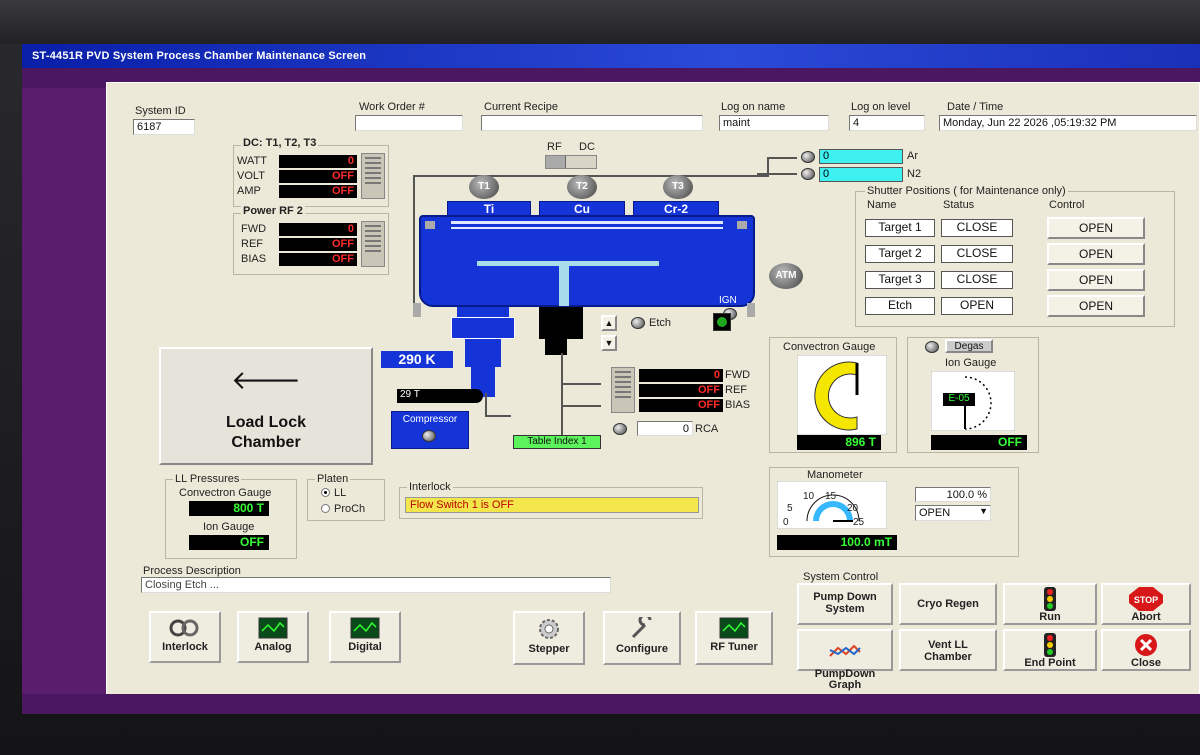 This screenshot has width=1200, height=755. Describe the element at coordinates (373, 244) in the screenshot. I see `rf2-power-slider` at that location.